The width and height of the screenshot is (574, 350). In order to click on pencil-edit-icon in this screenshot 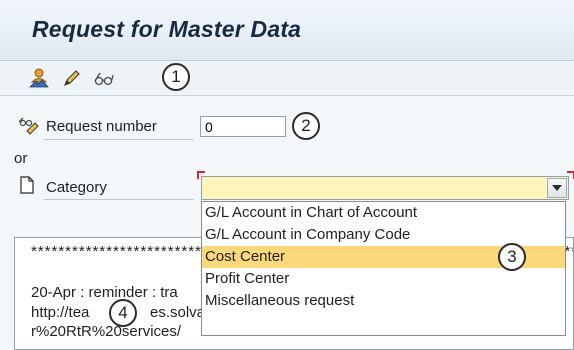, I will do `click(71, 78)`.